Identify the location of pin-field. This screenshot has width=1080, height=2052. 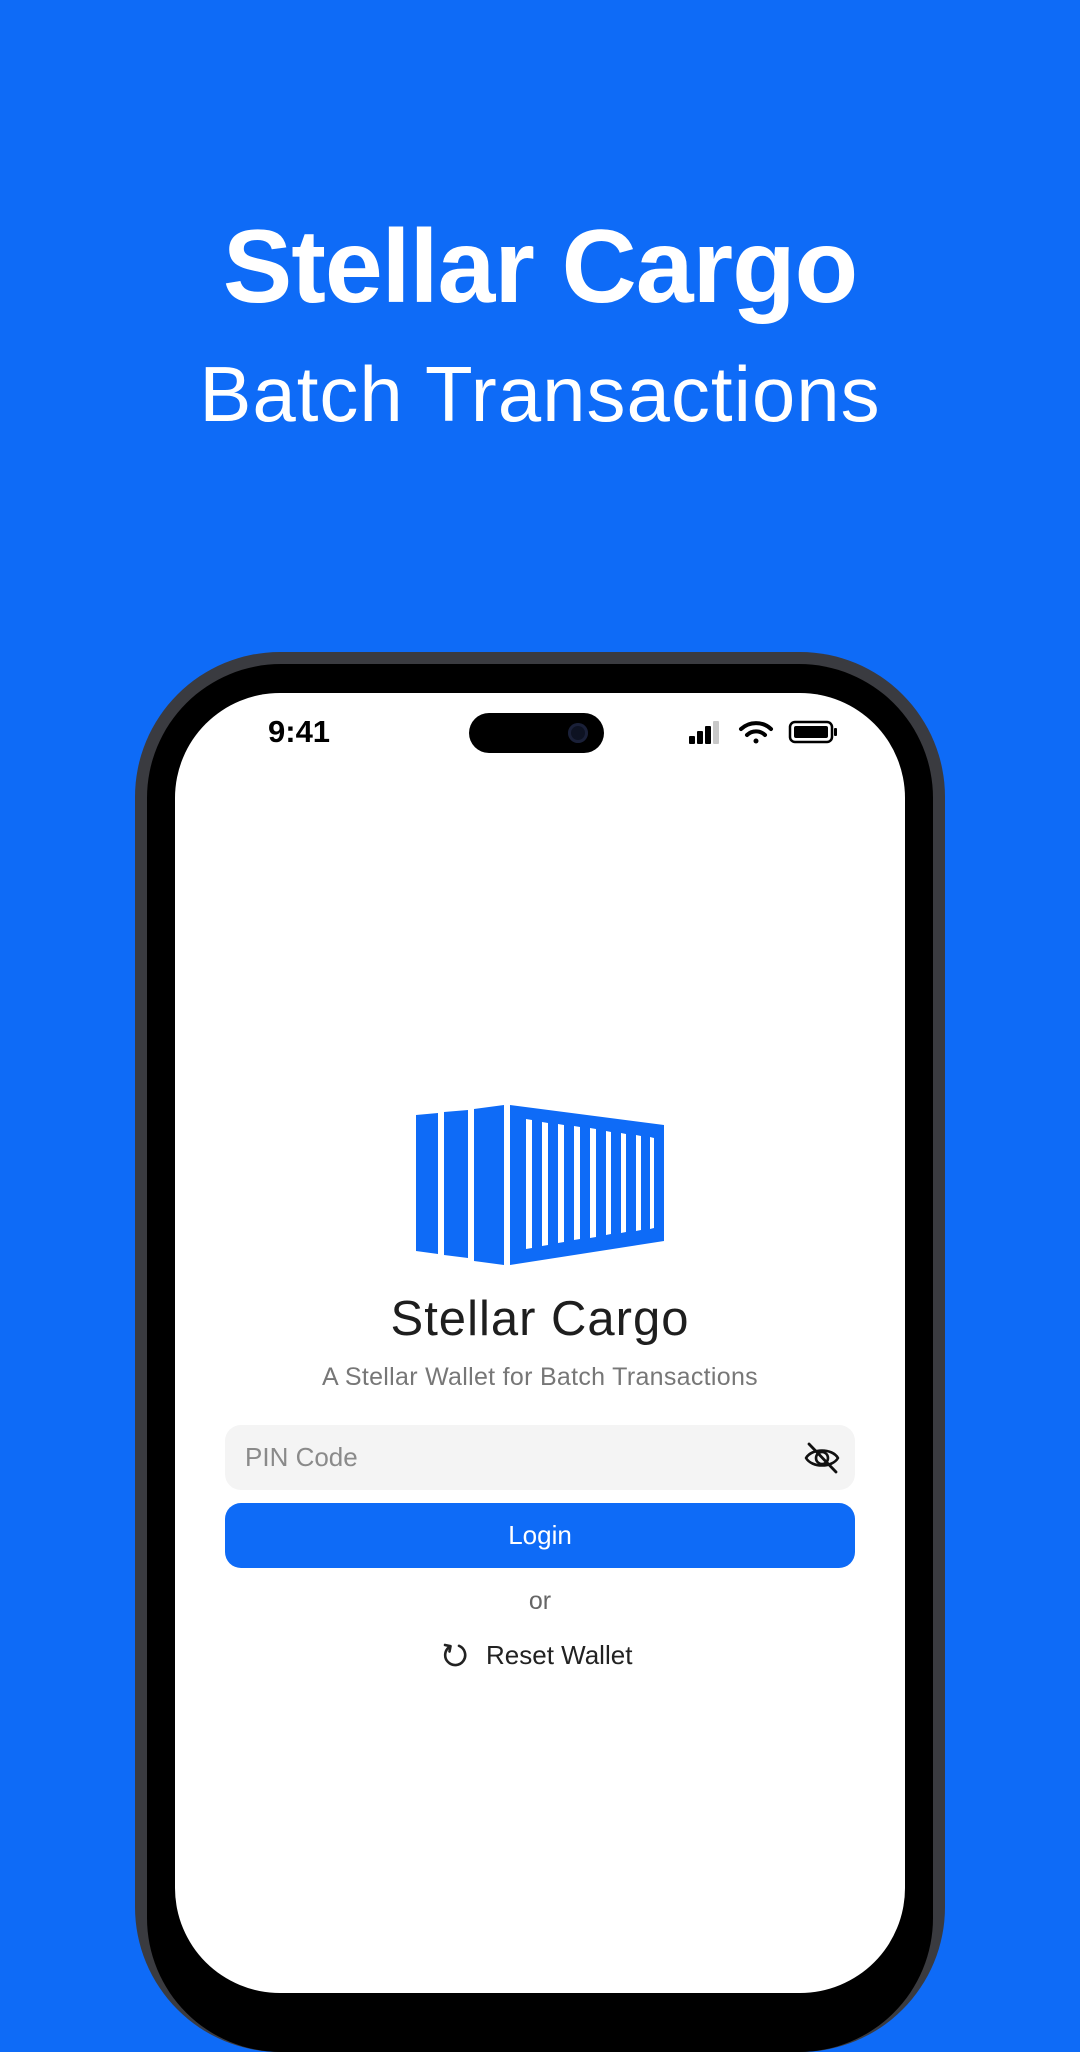
(540, 1457).